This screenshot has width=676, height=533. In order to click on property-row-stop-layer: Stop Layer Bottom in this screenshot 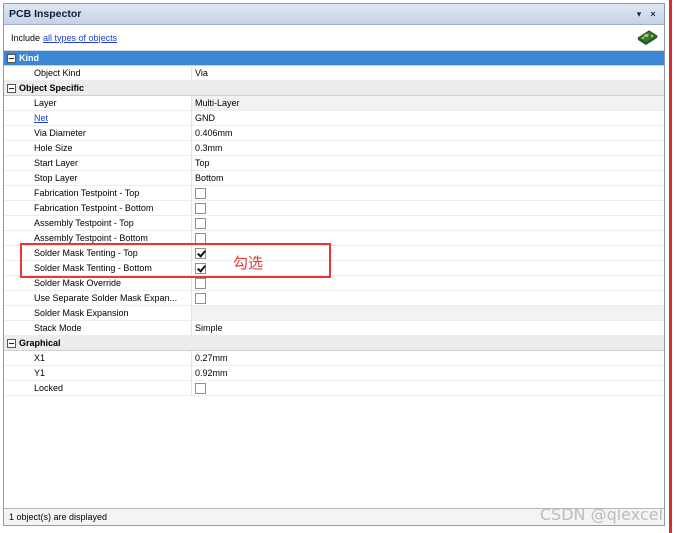, I will do `click(334, 178)`.